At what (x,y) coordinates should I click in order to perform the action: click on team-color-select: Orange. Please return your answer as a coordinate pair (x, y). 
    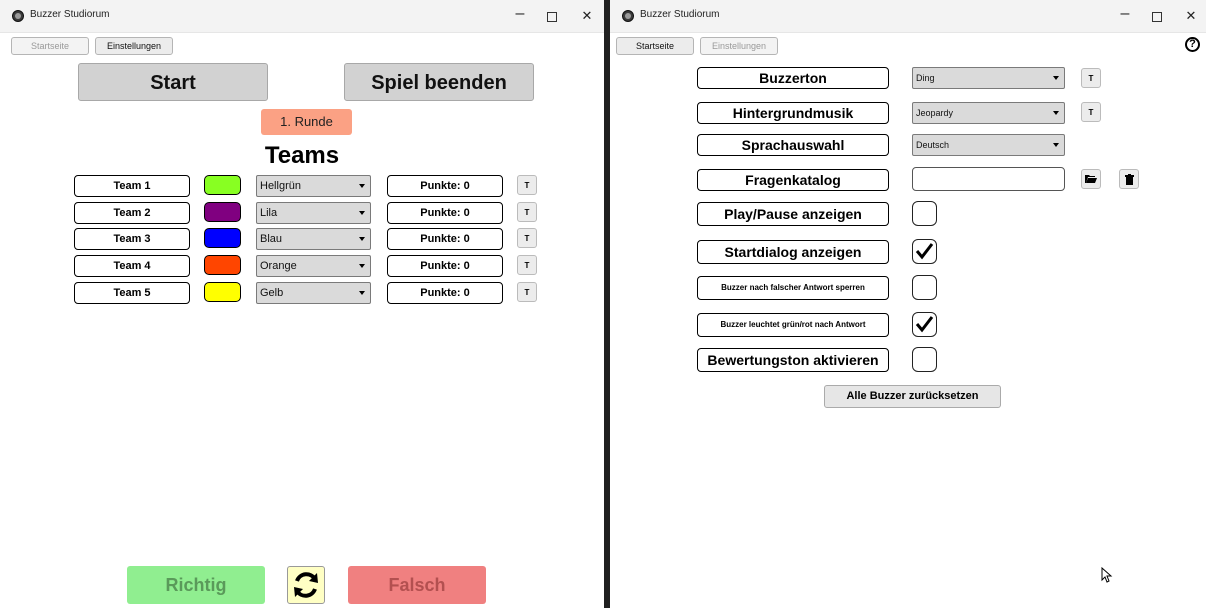
    Looking at the image, I should click on (313, 266).